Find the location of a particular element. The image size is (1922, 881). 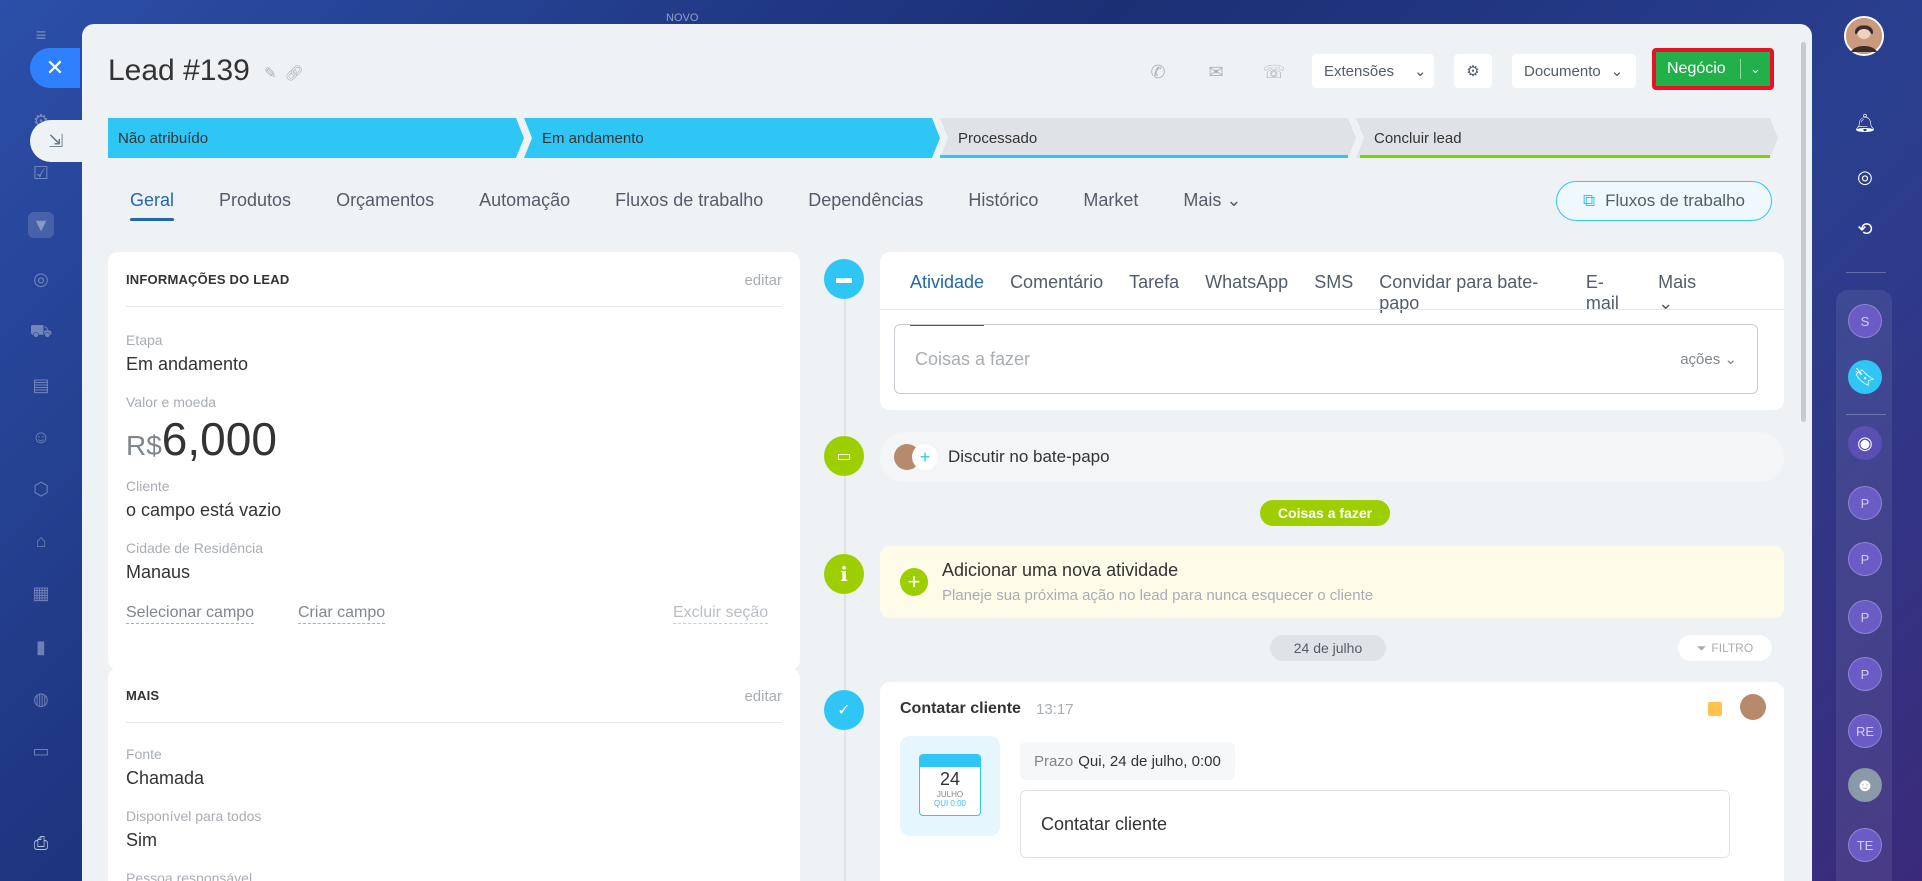

channel-icon: ◉ is located at coordinates (1865, 443).